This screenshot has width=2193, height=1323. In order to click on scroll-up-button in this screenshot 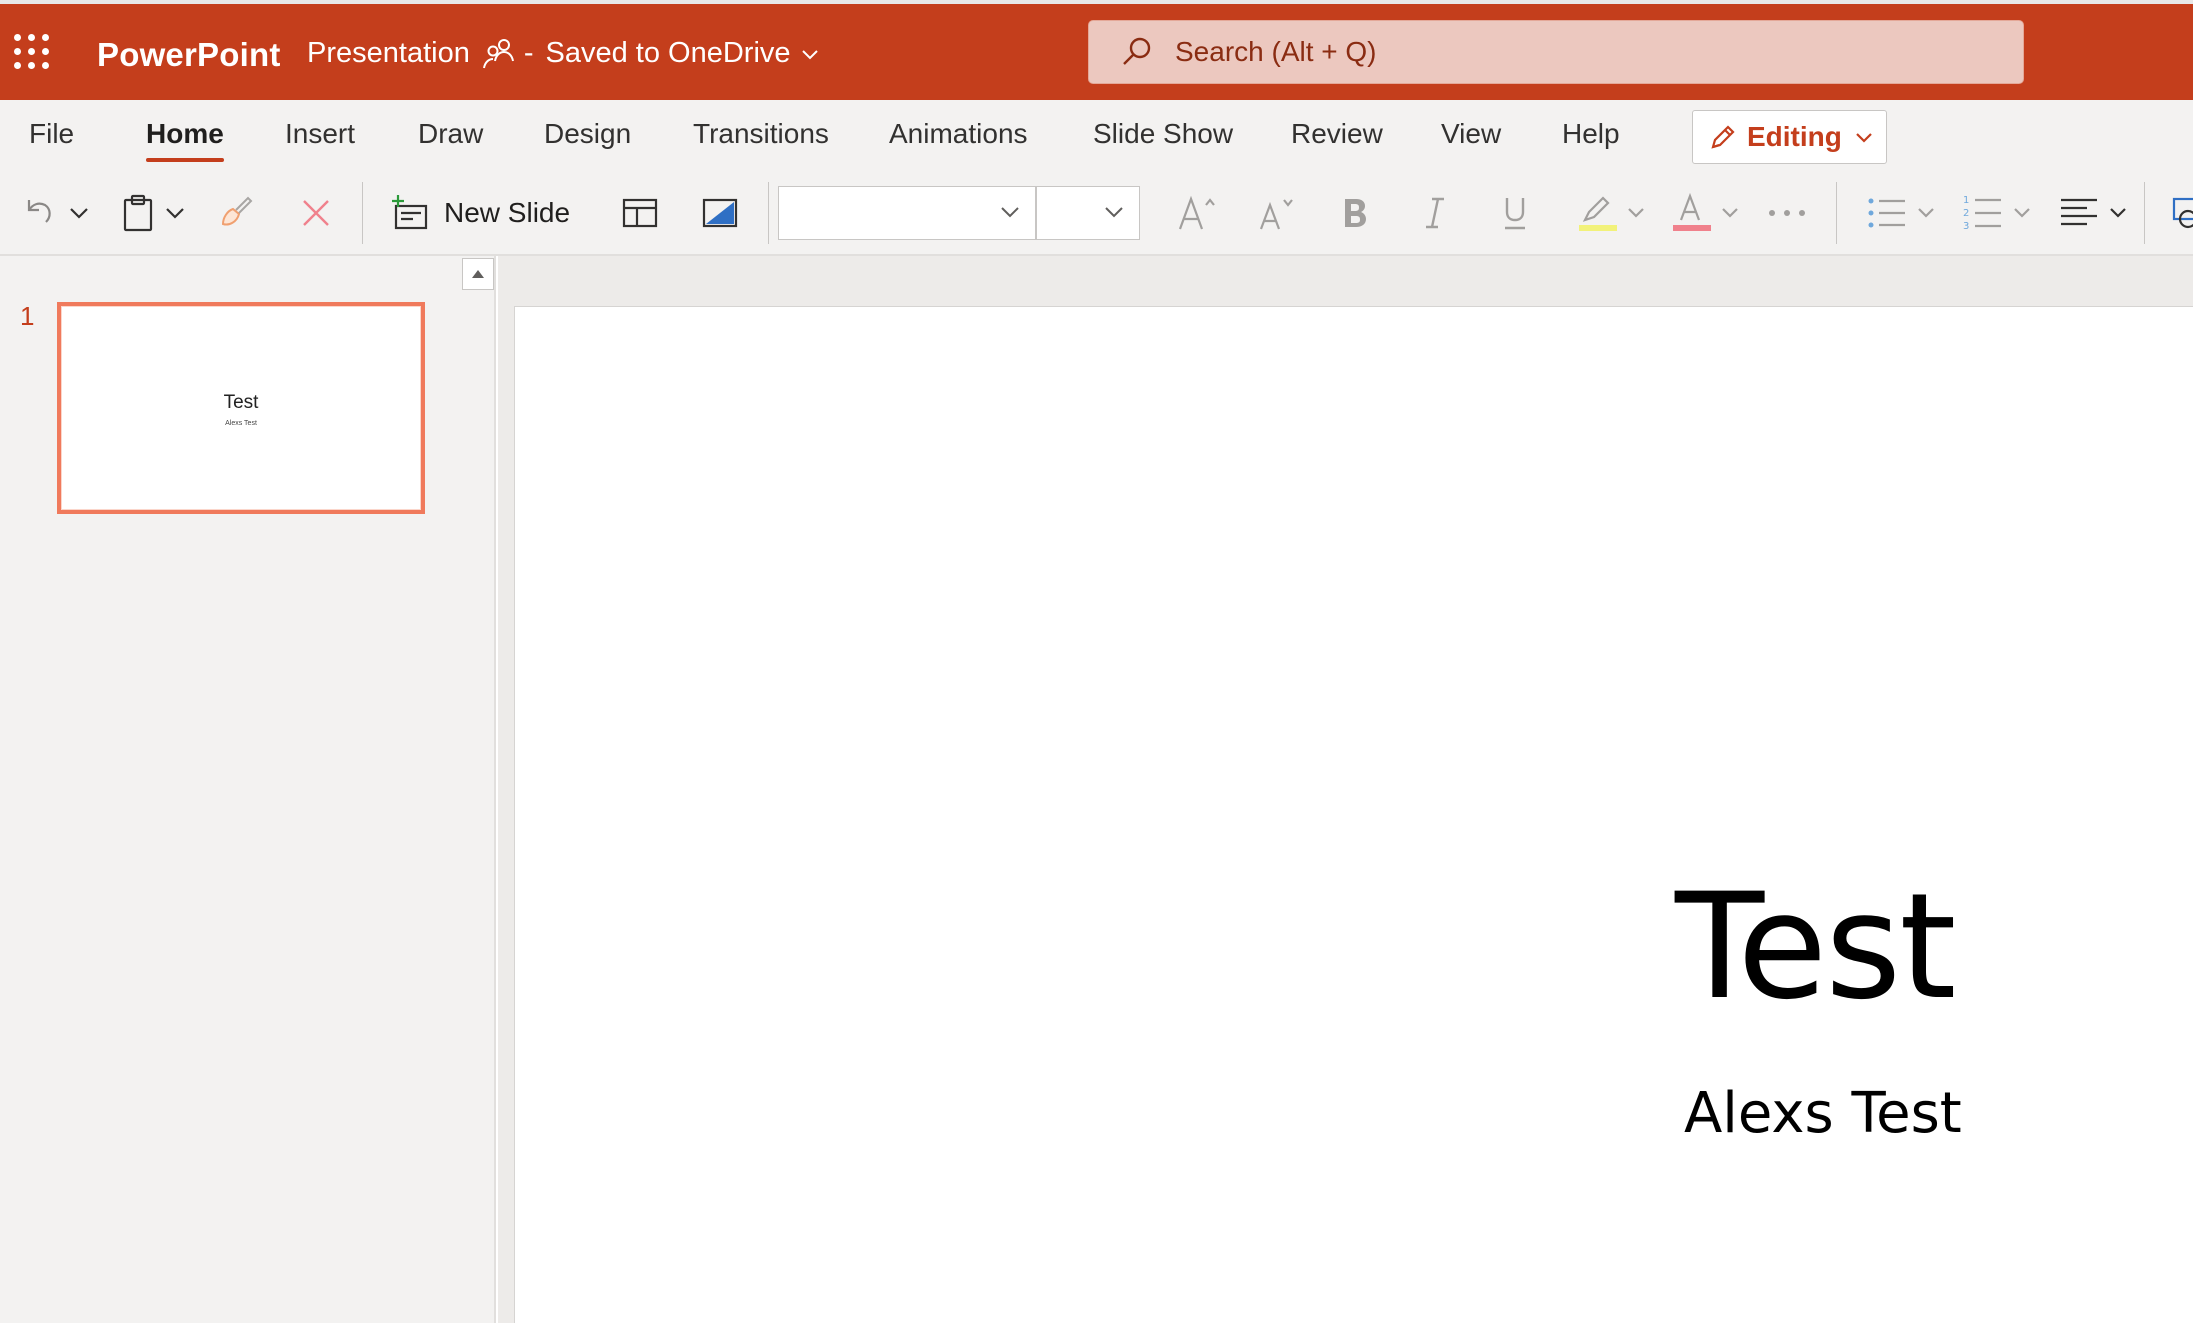, I will do `click(478, 274)`.